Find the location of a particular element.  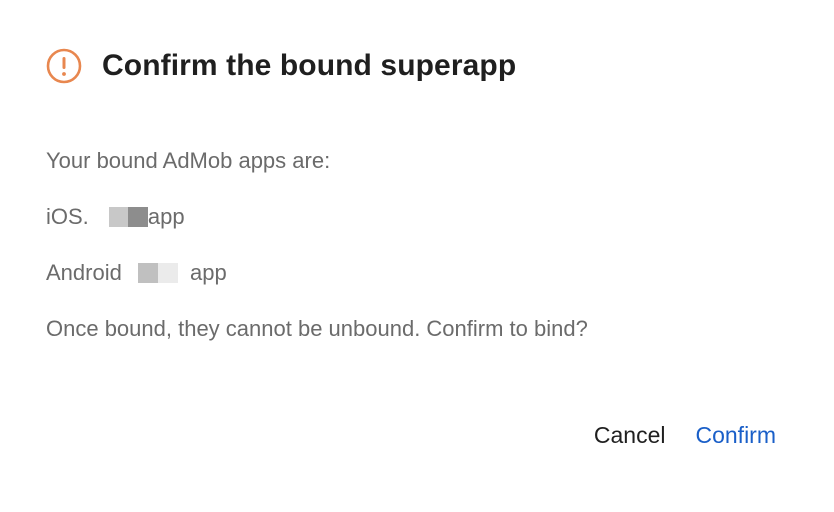

cancel-button: Cancel is located at coordinates (630, 435).